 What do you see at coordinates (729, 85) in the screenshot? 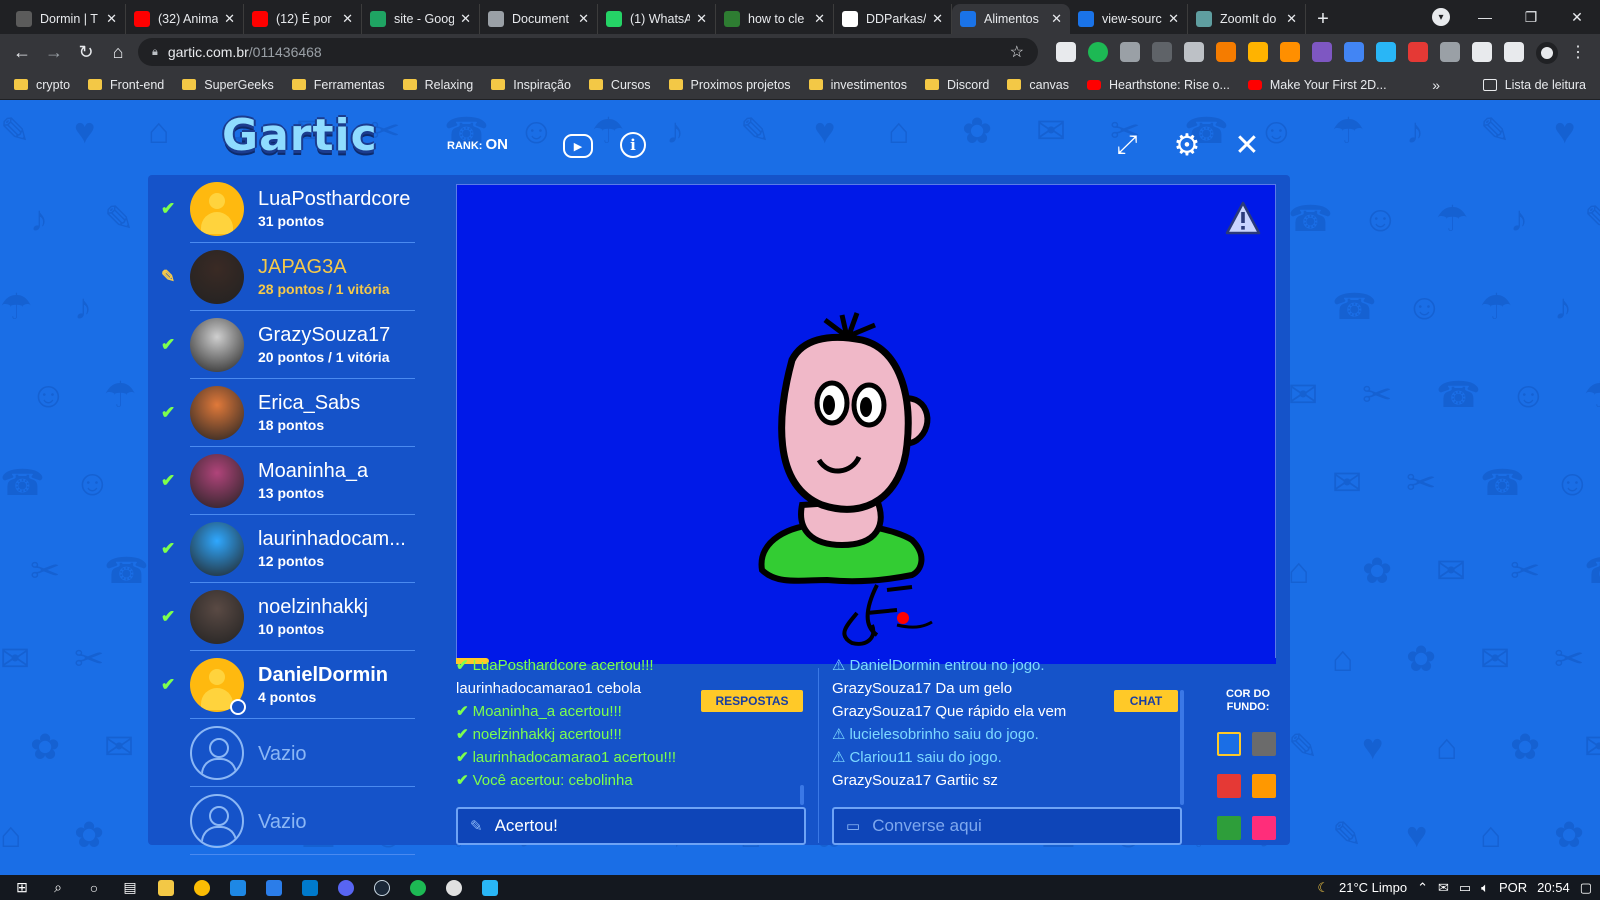
I see `bookmark-folder: Proximos projetos` at bounding box center [729, 85].